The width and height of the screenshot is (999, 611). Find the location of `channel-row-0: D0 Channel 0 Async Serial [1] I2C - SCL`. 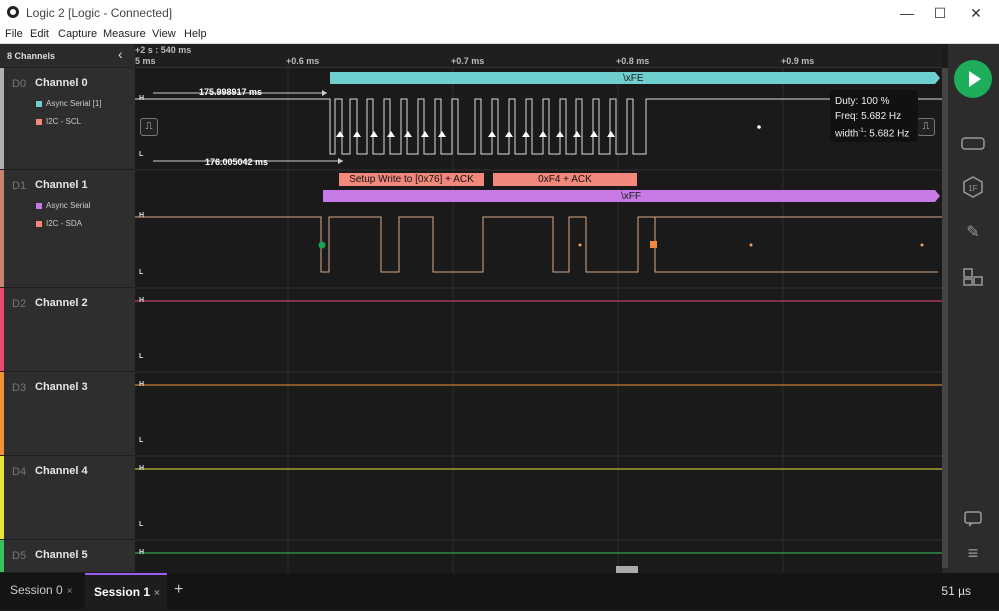

channel-row-0: D0 Channel 0 Async Serial [1] I2C - SCL is located at coordinates (67, 119).